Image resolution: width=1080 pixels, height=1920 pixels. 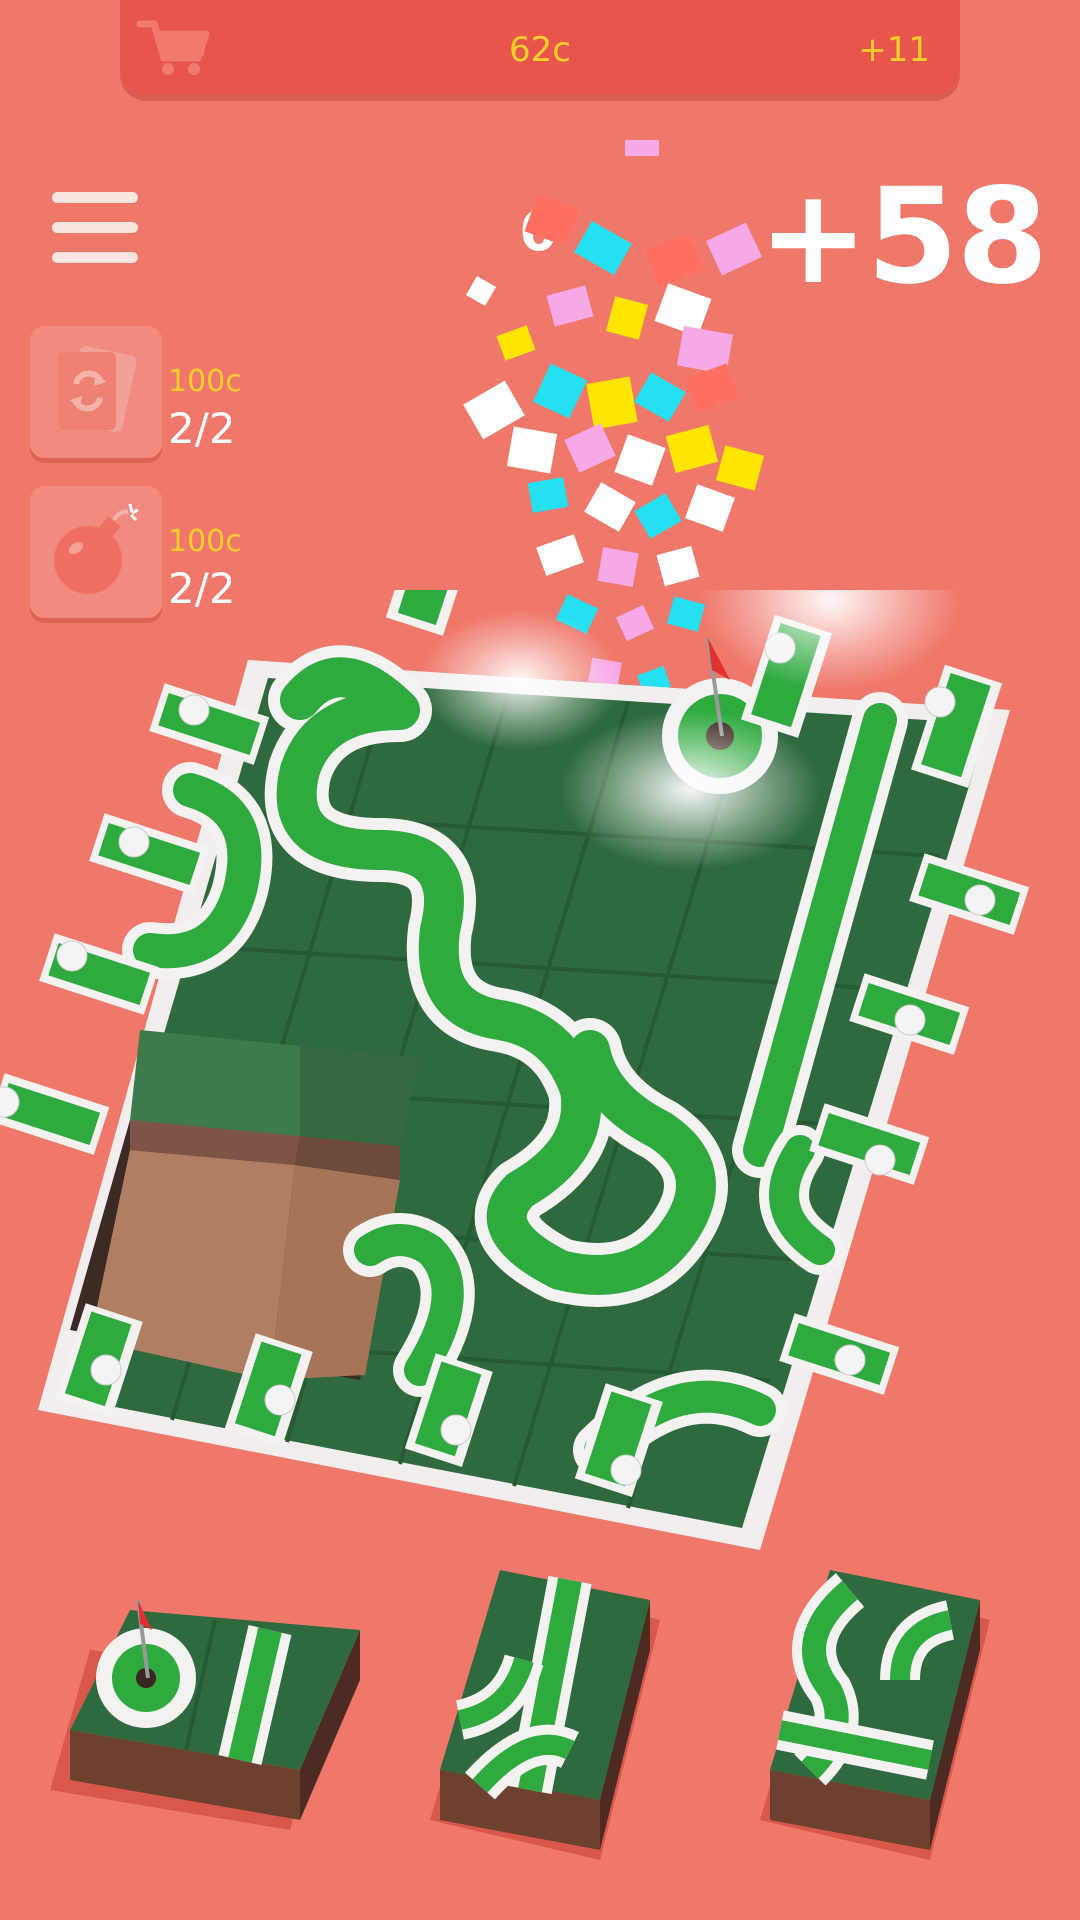 I want to click on shuffle-cost: 100c, so click(x=205, y=381).